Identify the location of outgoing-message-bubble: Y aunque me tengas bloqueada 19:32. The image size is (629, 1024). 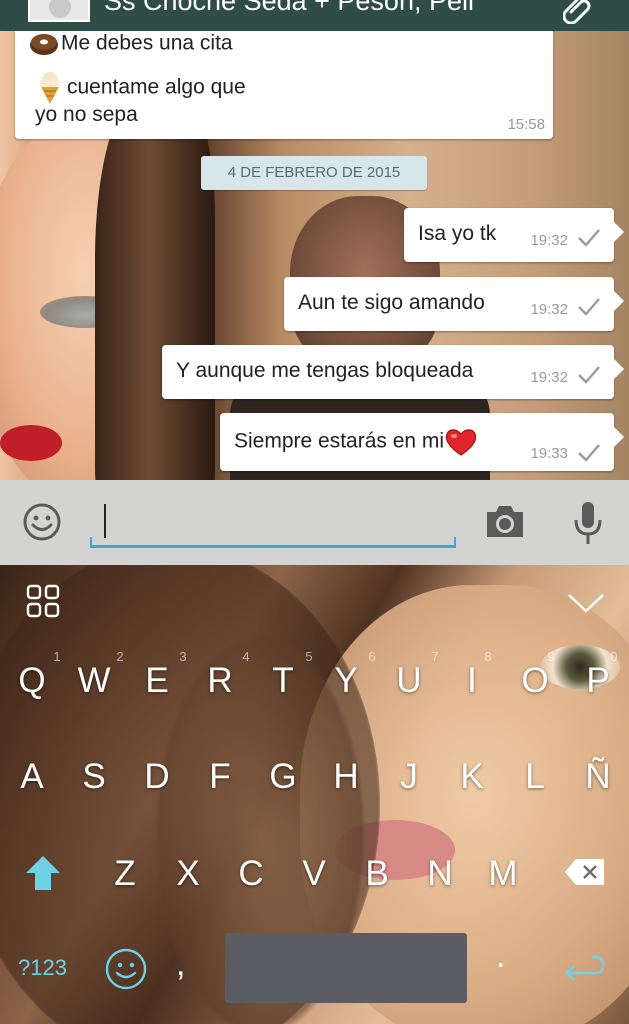
(393, 372).